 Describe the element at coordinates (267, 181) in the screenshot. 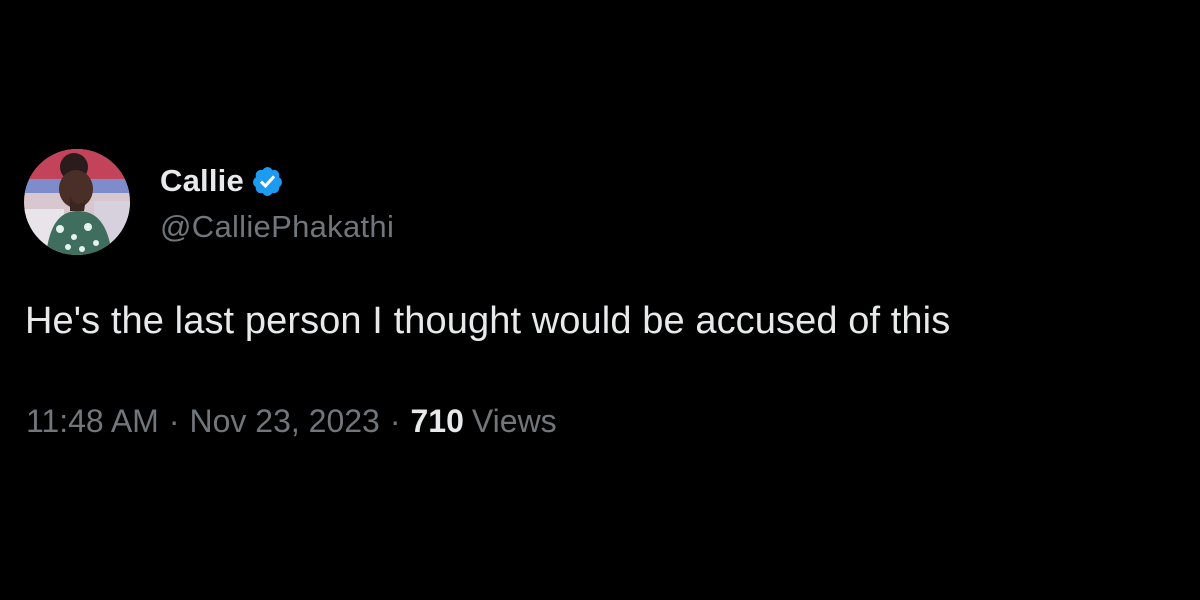

I see `verified-badge-icon` at that location.